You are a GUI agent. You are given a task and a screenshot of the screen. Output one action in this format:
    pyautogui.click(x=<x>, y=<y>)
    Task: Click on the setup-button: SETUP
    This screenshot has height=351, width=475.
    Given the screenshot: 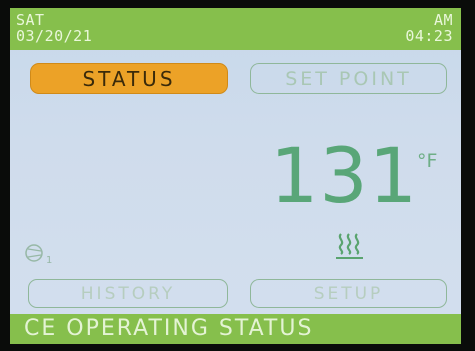 What is the action you would take?
    pyautogui.click(x=348, y=293)
    